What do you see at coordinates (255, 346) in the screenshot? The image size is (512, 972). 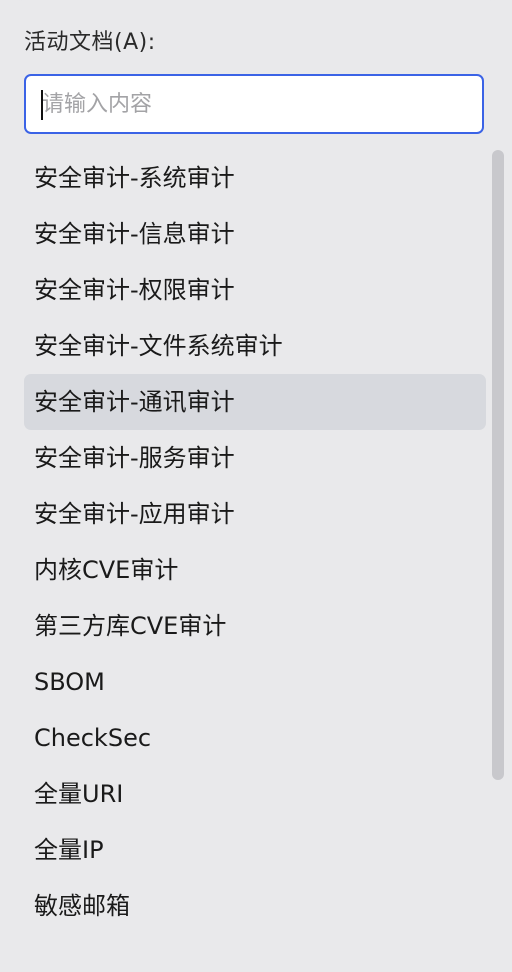 I see `list-item: 安全审计-文件系统审计` at bounding box center [255, 346].